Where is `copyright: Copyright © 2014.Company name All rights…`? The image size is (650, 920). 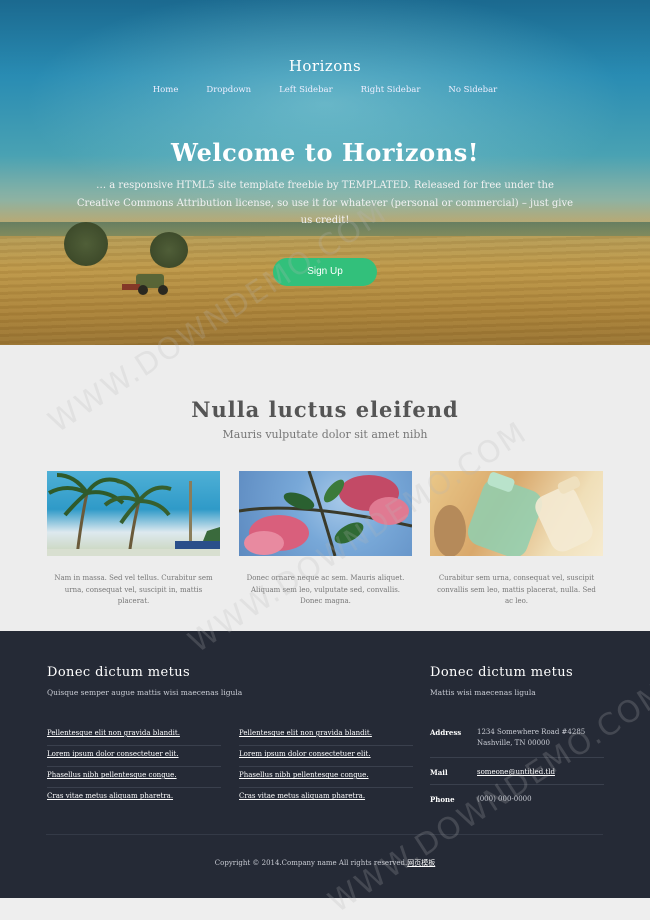
copyright: Copyright © 2014.Company name All rights… is located at coordinates (325, 863).